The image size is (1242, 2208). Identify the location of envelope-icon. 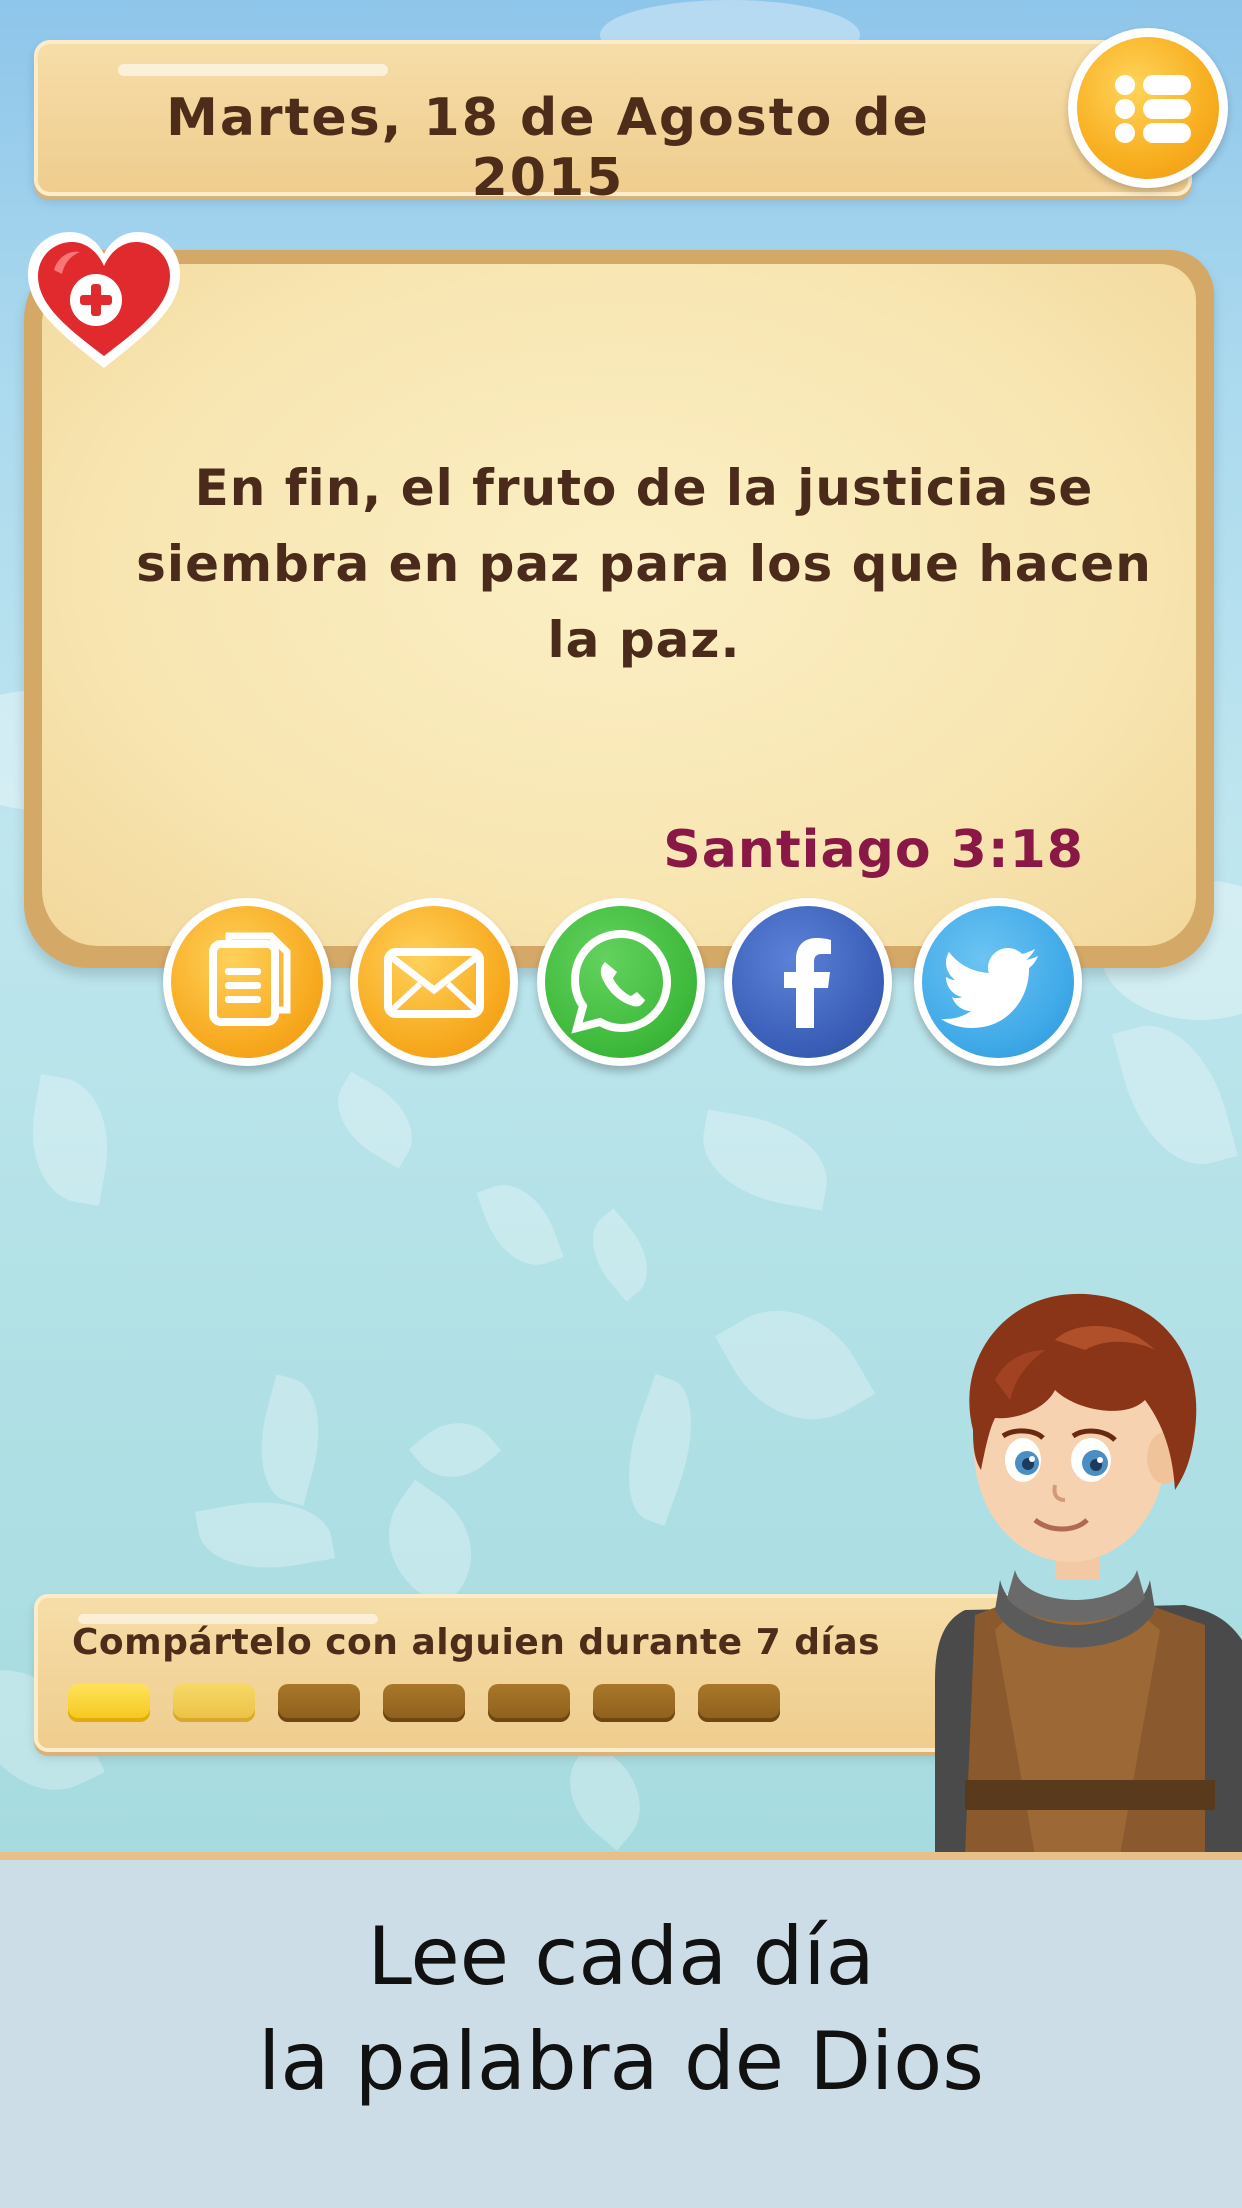
(434, 983).